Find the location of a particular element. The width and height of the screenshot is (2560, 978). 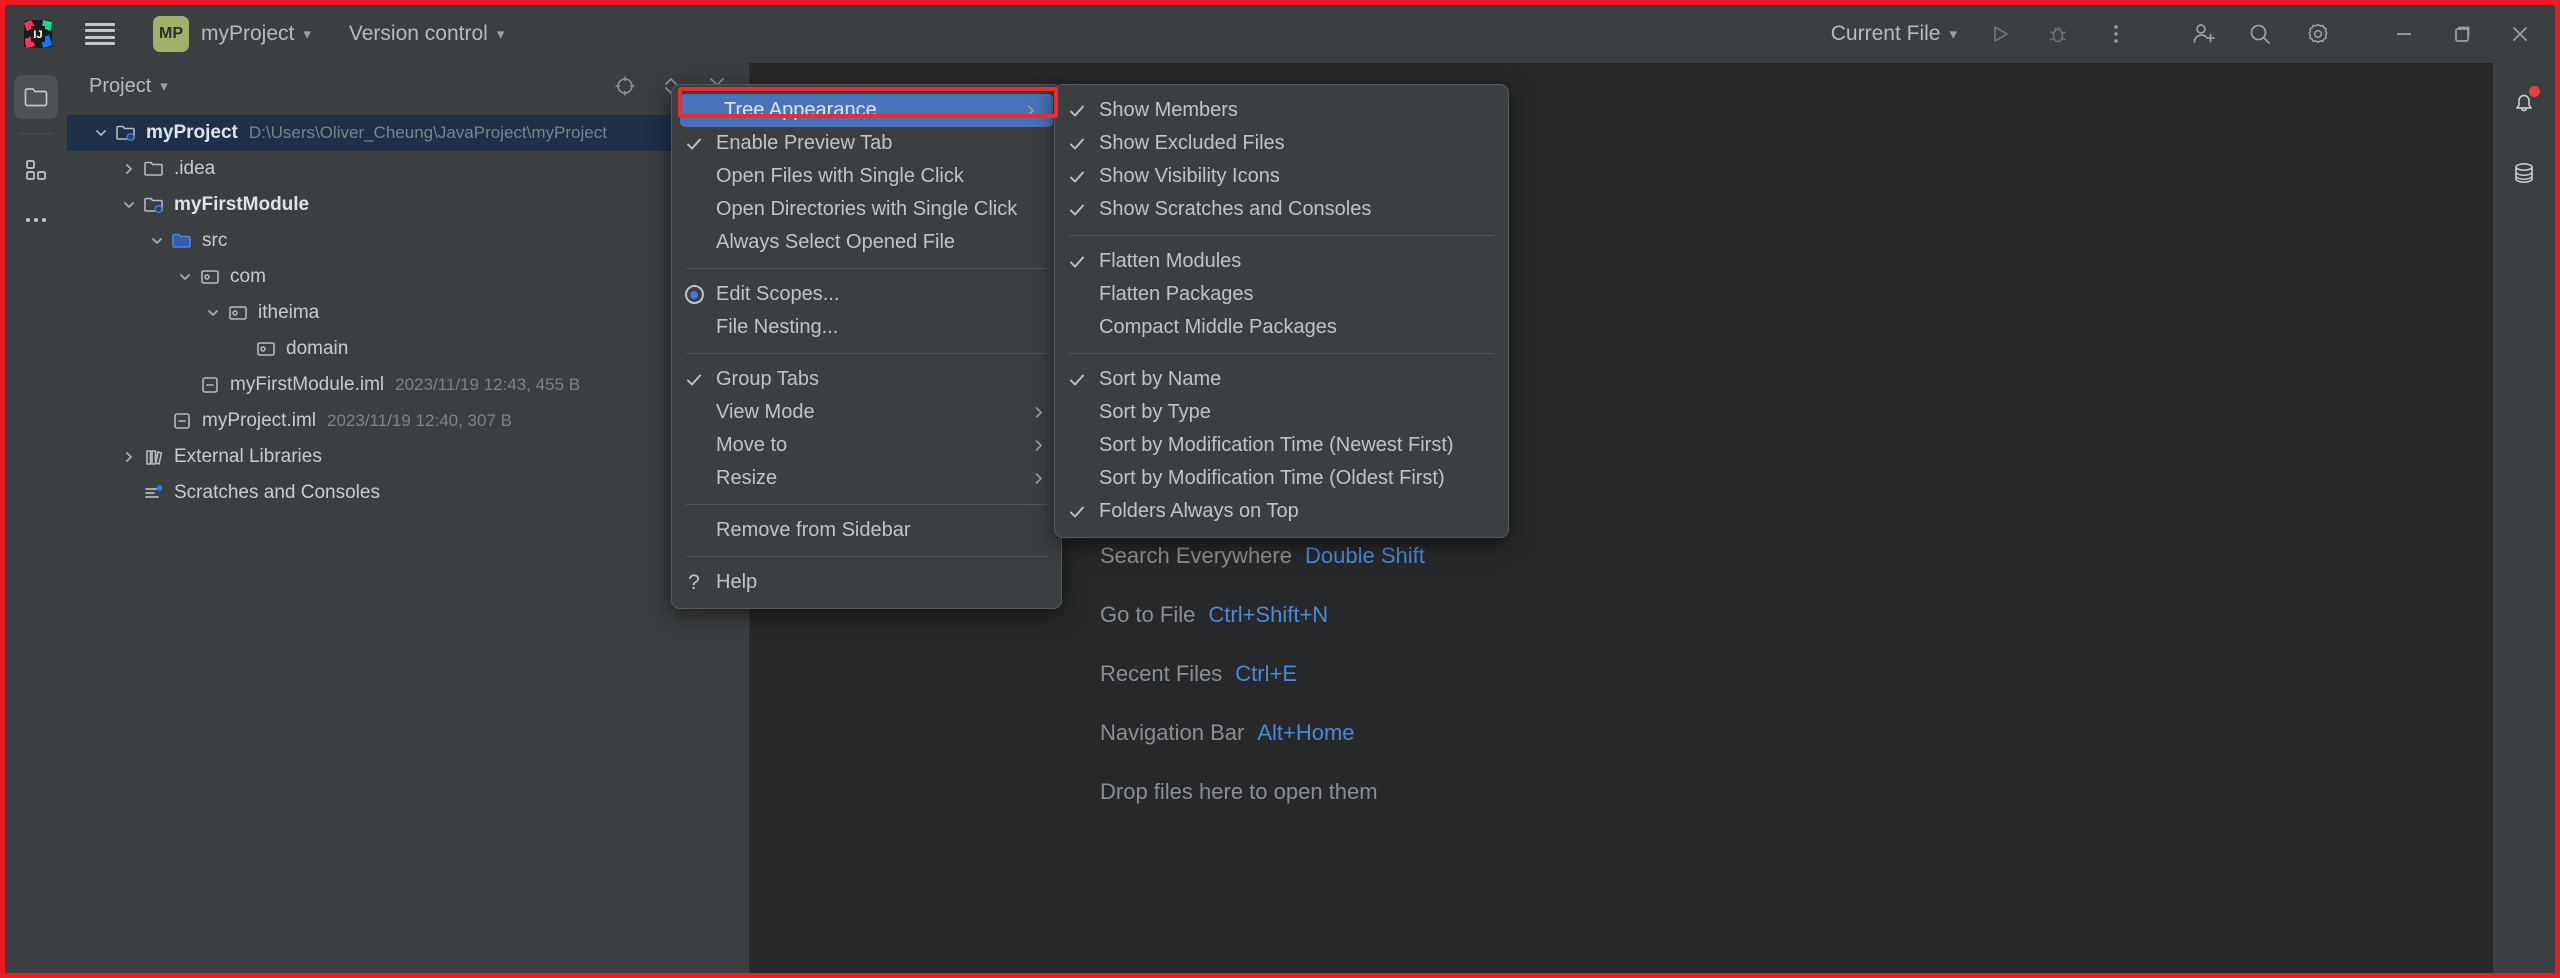

tree-node-myfirstmodule-iml: myFirstModule.iml 2023/11/19 12:43, 455 B is located at coordinates (408, 385).